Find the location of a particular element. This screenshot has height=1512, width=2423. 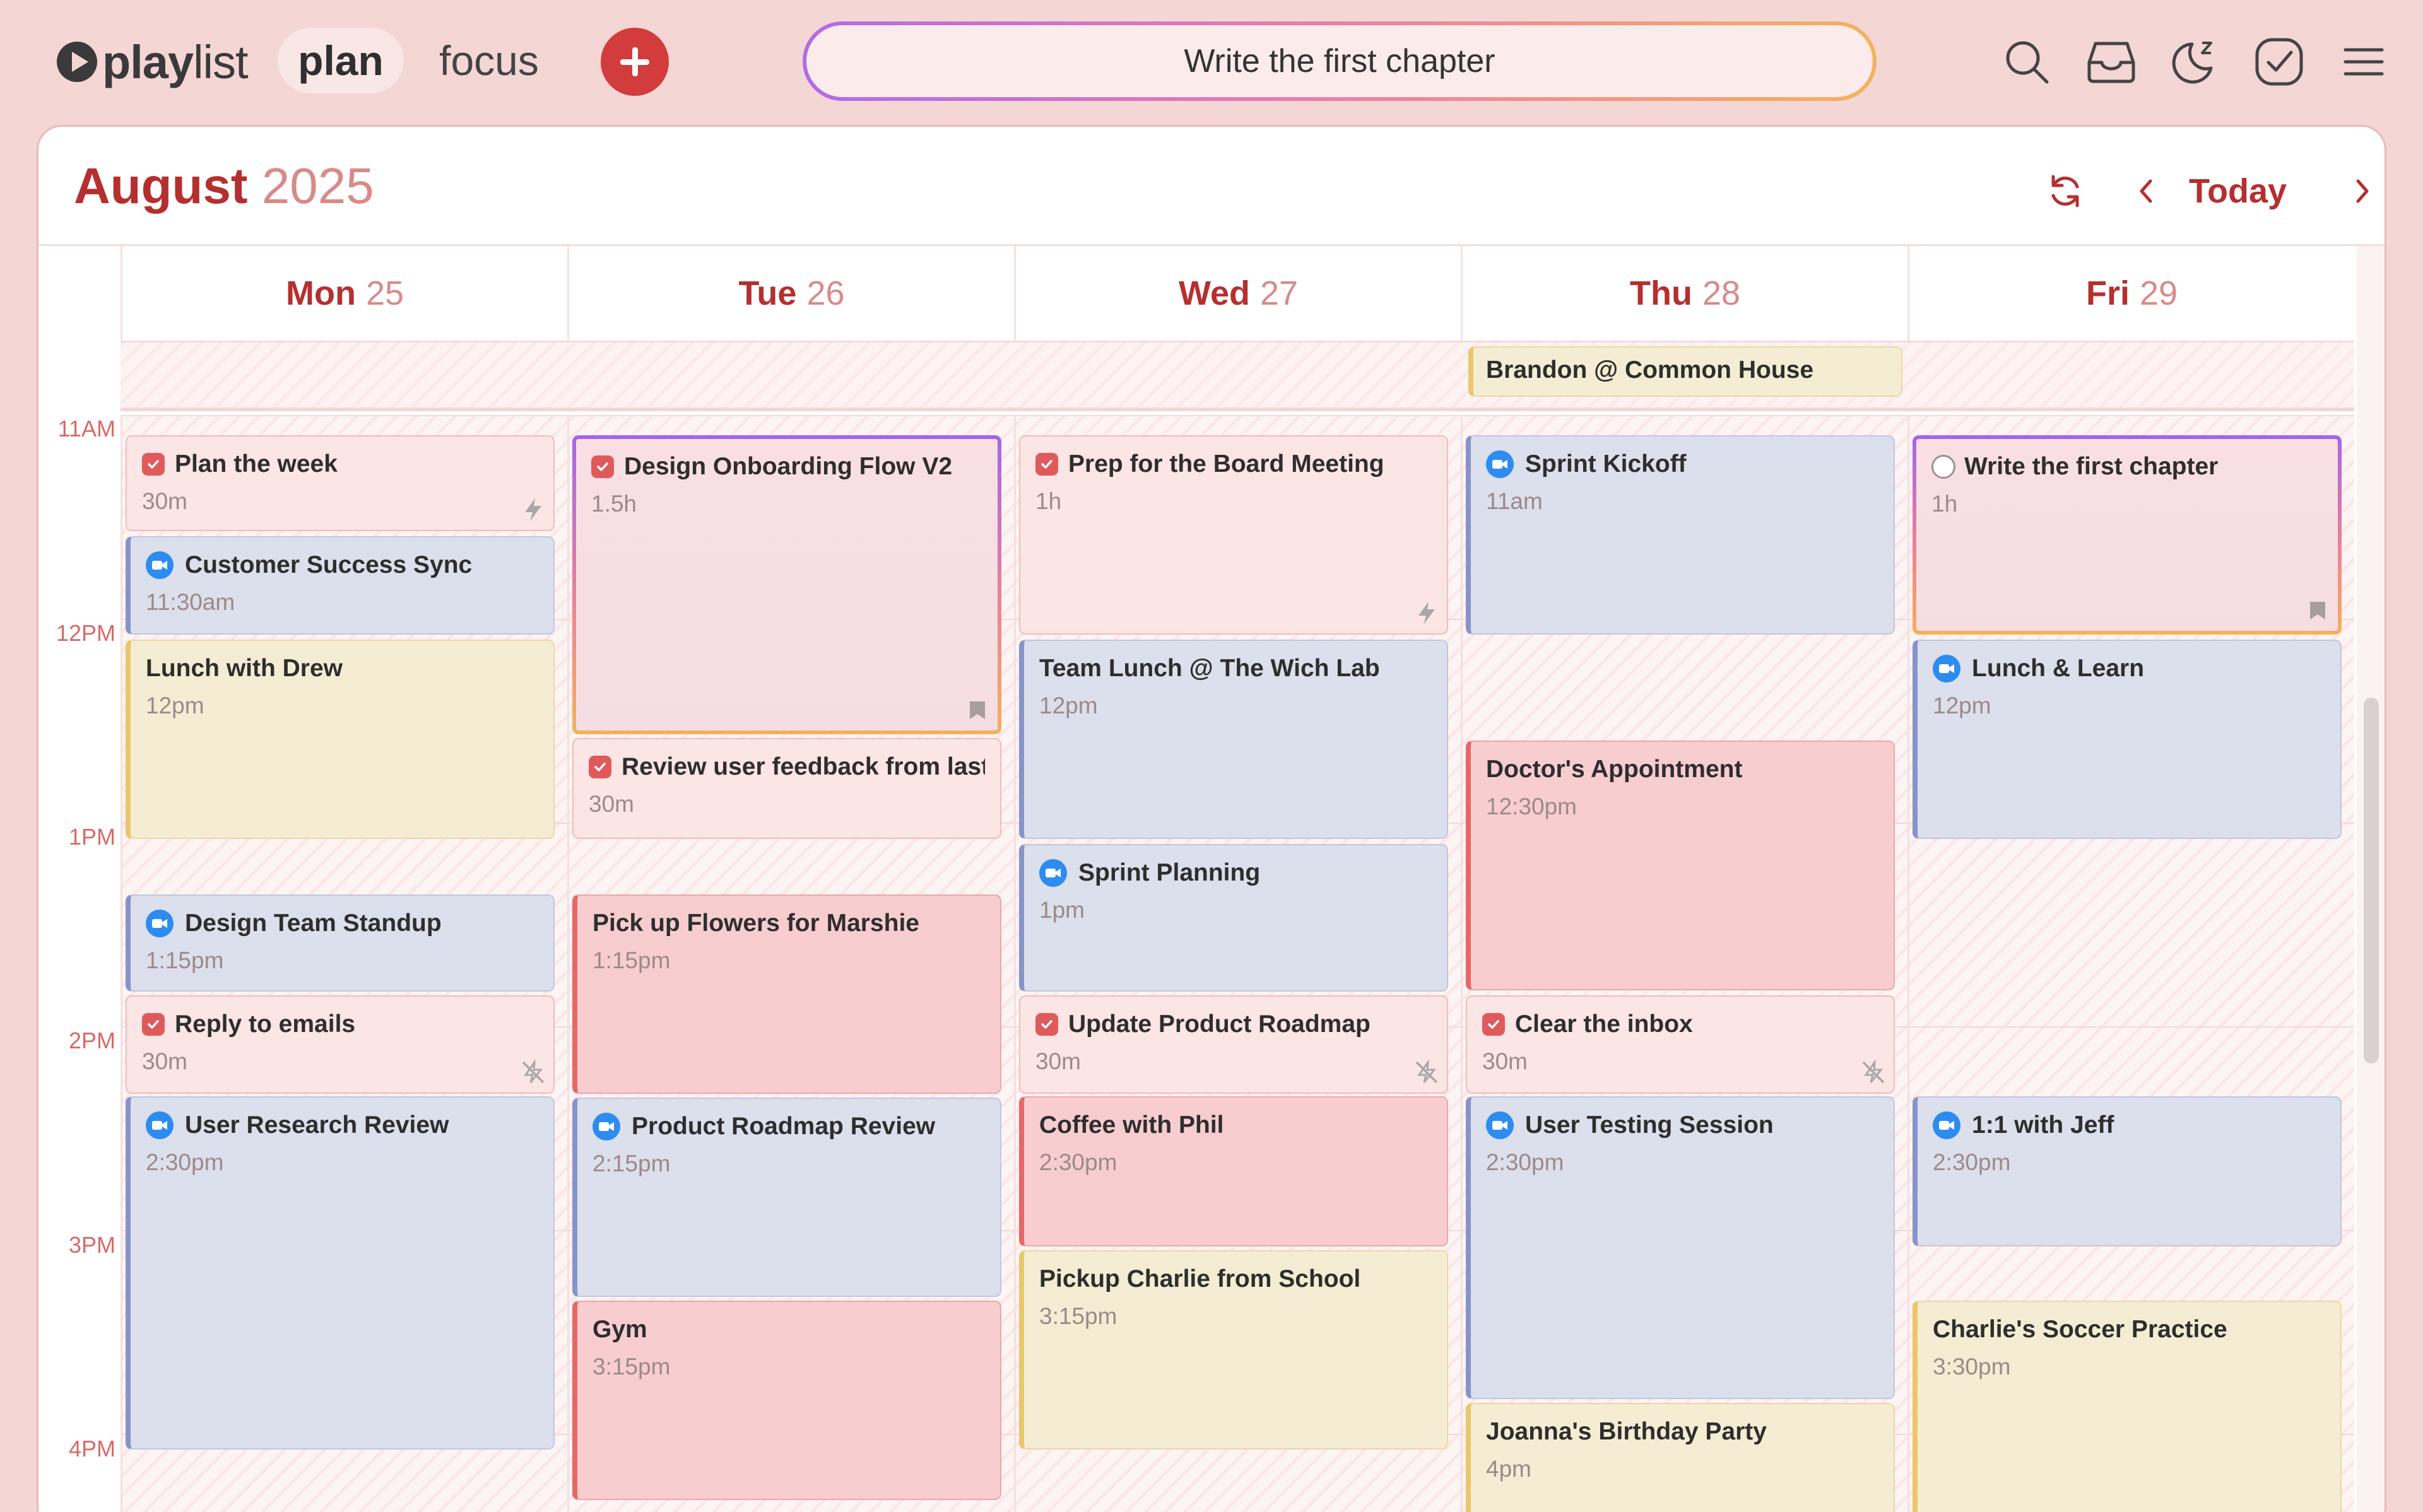

menu-icon is located at coordinates (2363, 61).